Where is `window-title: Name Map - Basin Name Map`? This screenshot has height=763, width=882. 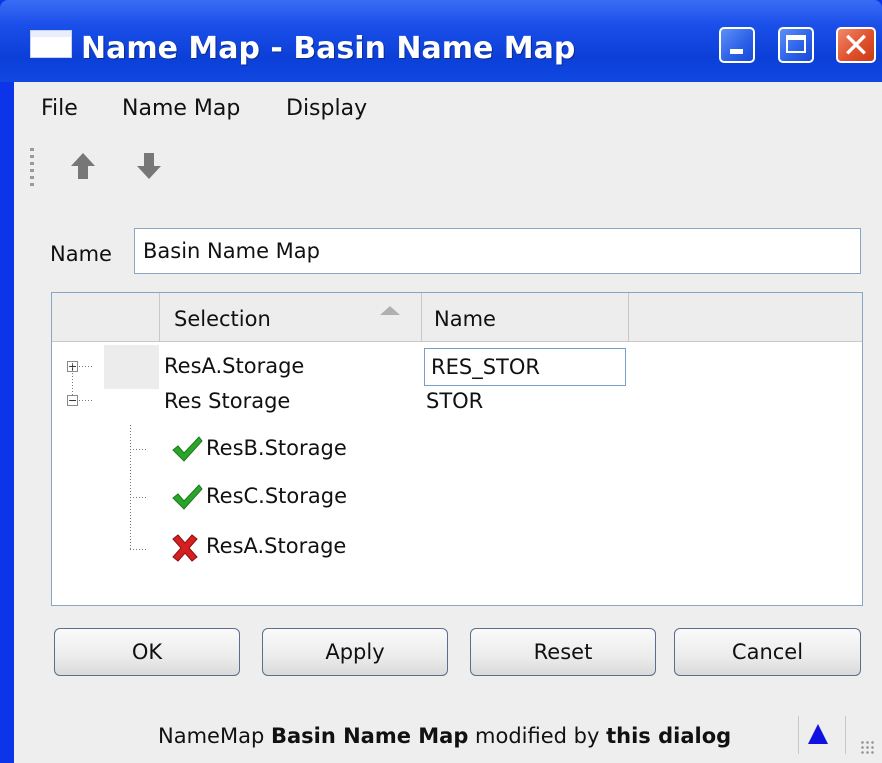
window-title: Name Map - Basin Name Map is located at coordinates (328, 48).